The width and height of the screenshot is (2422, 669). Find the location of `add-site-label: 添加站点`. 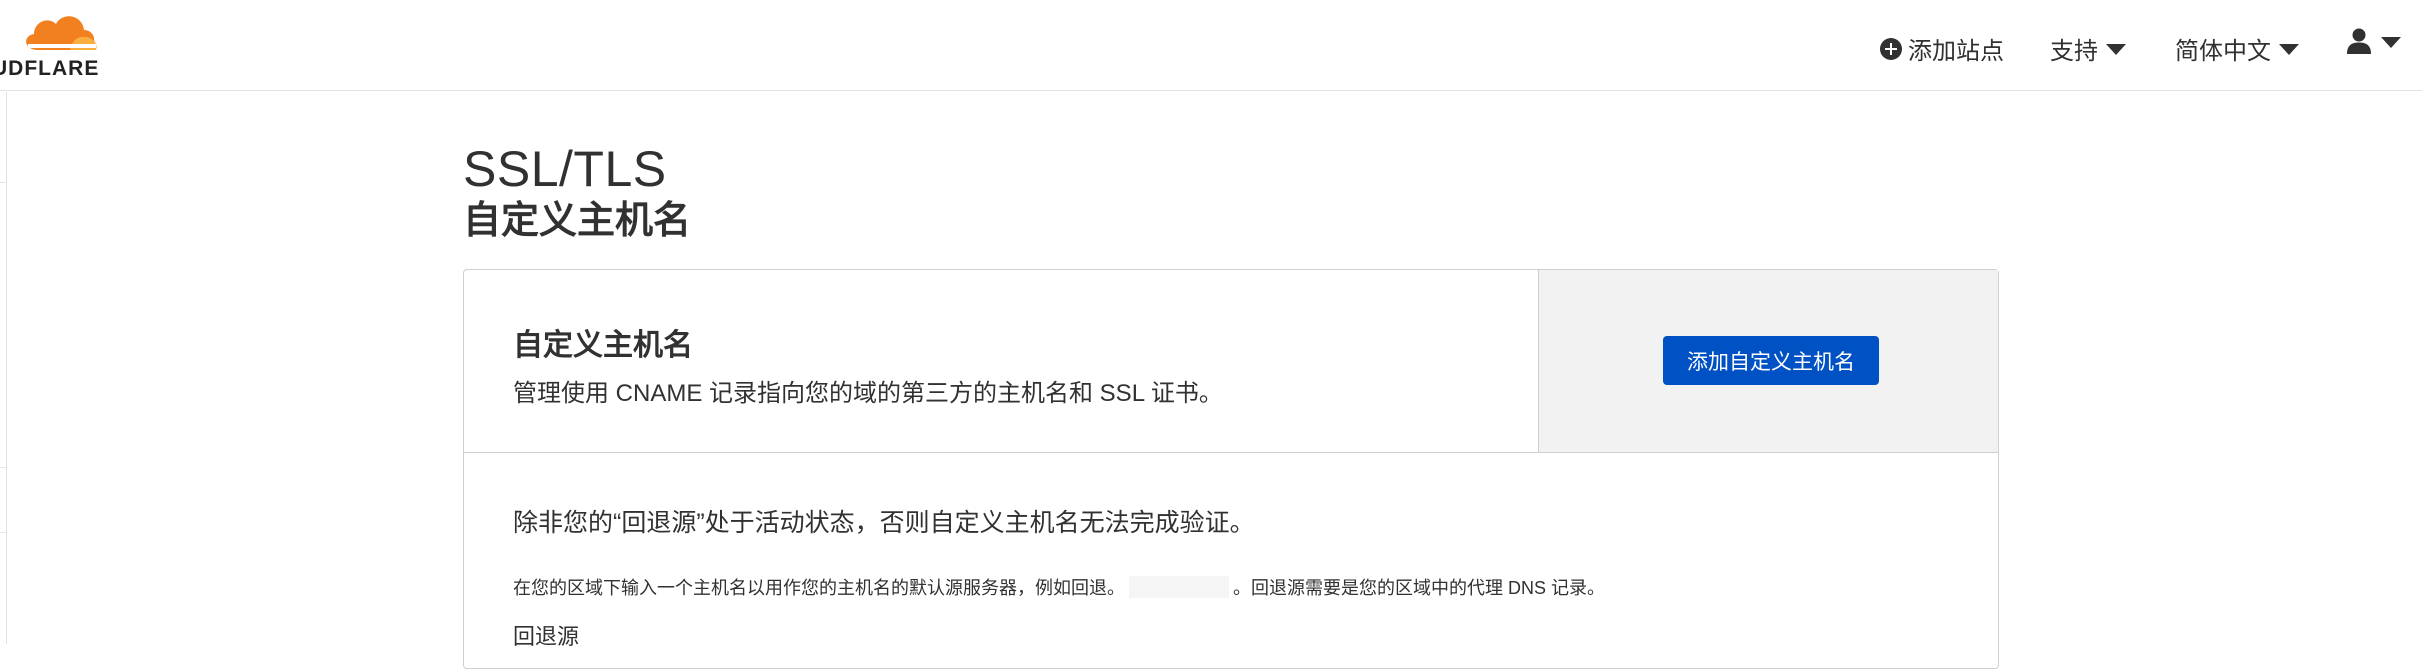

add-site-label: 添加站点 is located at coordinates (1956, 51).